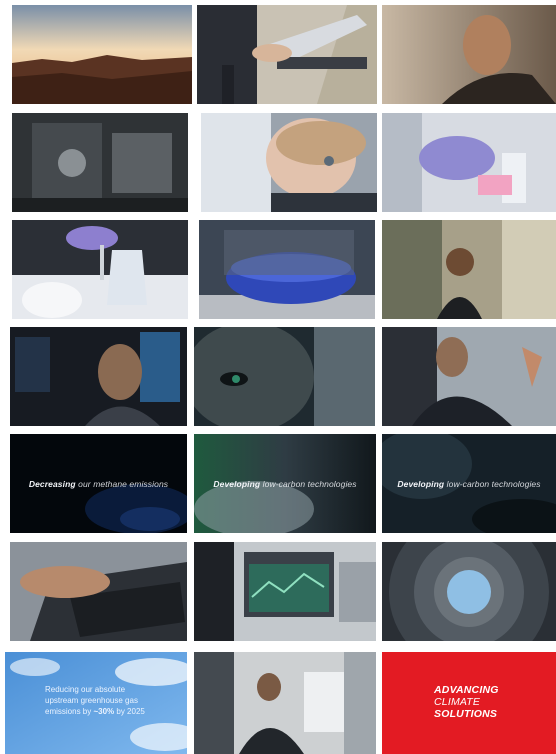 The width and height of the screenshot is (556, 754). What do you see at coordinates (129, 711) in the screenshot?
I see `emissions-line-3-post: by 2025` at bounding box center [129, 711].